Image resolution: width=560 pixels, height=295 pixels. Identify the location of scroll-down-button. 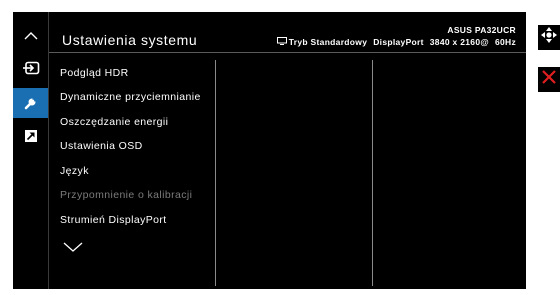
(73, 248).